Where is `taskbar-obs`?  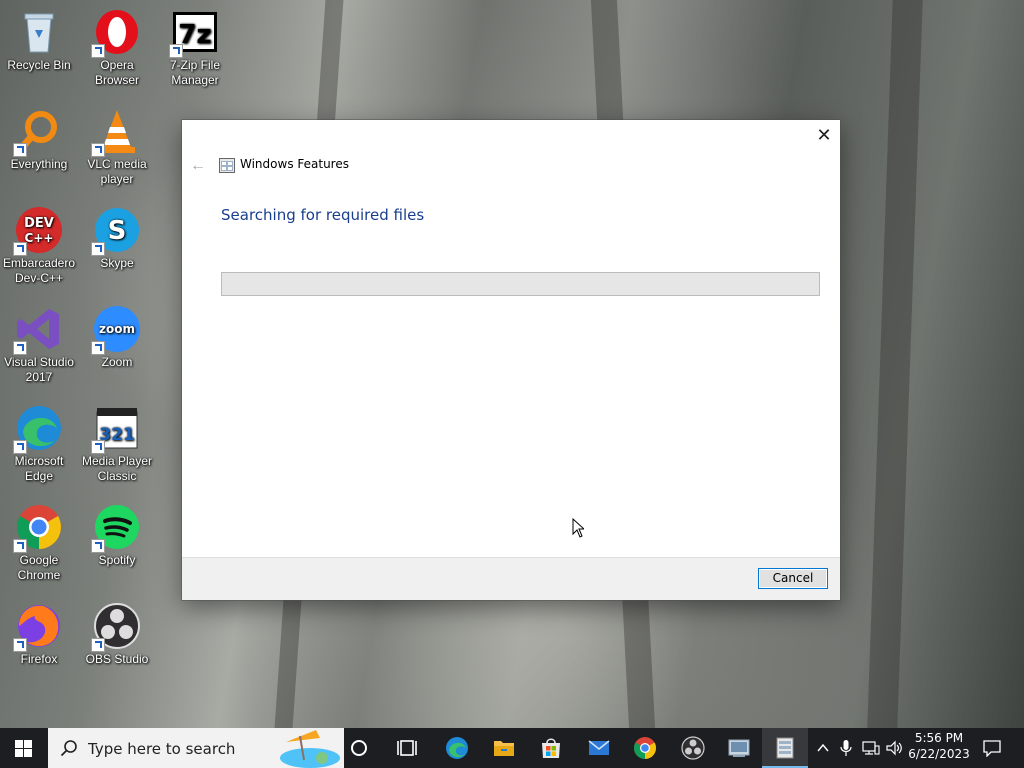 taskbar-obs is located at coordinates (693, 748).